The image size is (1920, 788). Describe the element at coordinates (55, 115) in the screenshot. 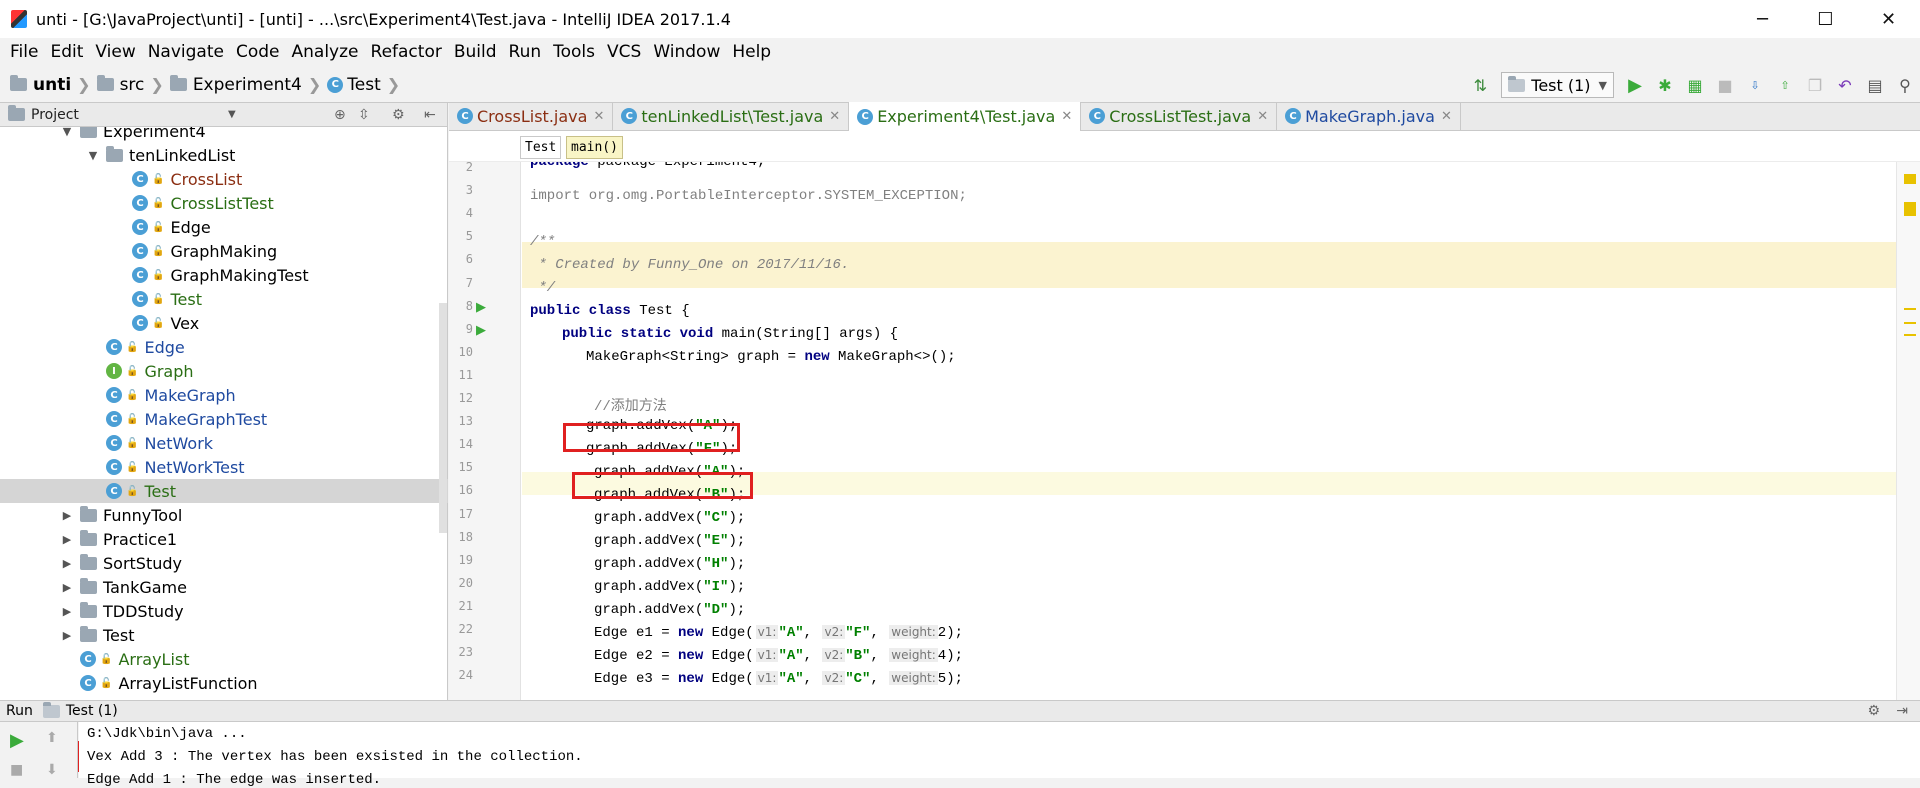

I see `project-panel-title: Project` at that location.